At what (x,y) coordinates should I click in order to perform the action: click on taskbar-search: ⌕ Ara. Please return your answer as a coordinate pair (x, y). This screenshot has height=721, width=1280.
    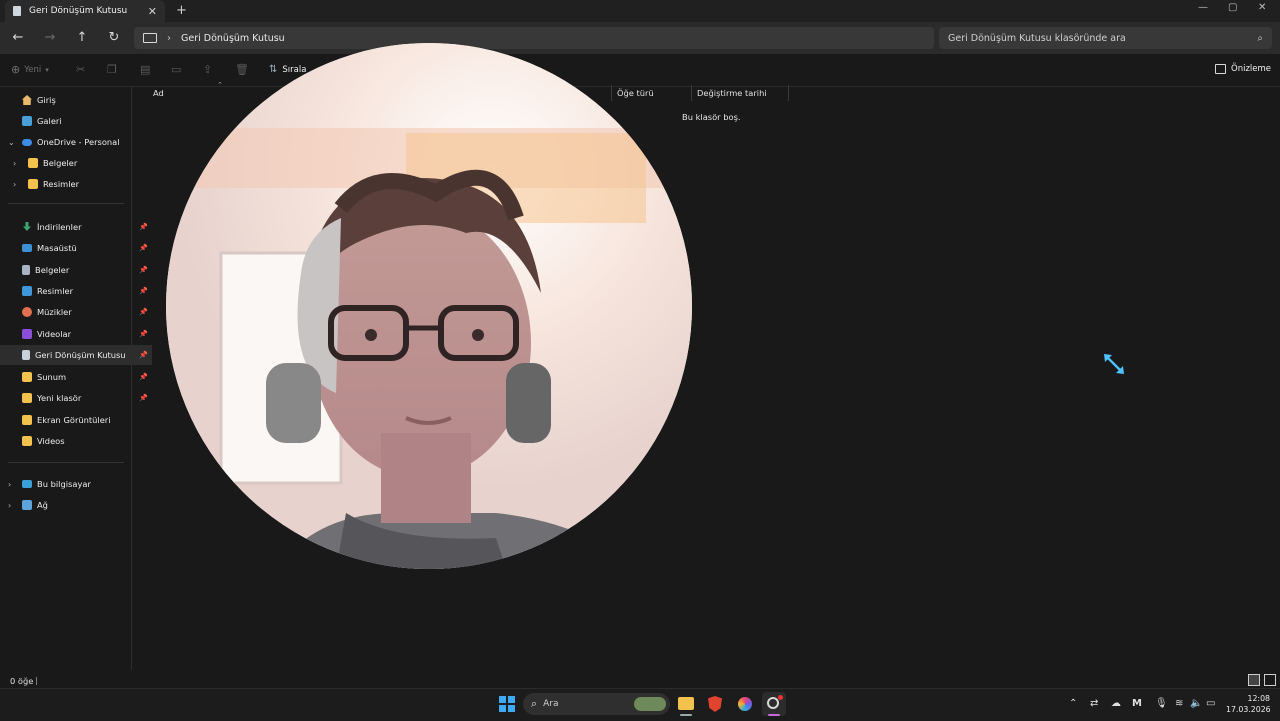
    Looking at the image, I should click on (596, 704).